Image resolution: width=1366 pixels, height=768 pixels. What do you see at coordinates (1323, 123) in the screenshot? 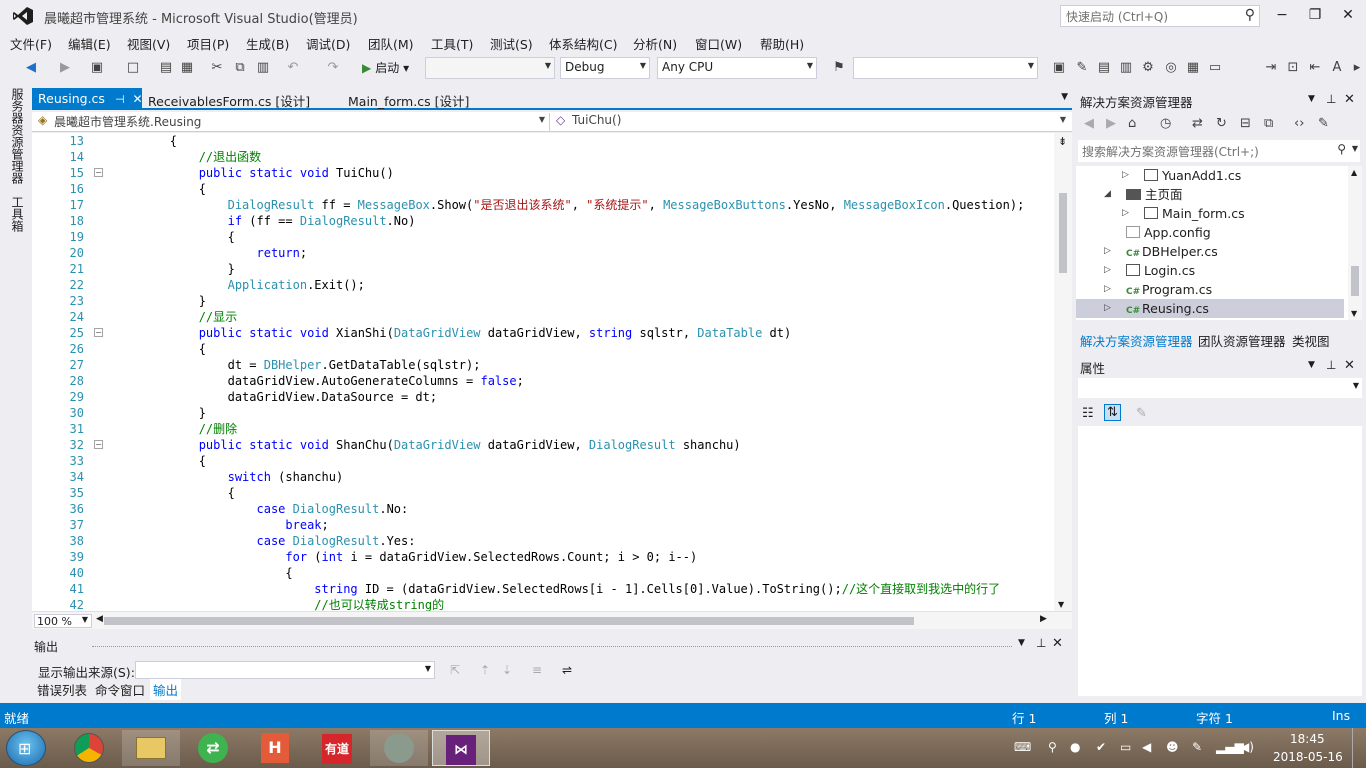
I see `properties-wrench-icon: ✎` at bounding box center [1323, 123].